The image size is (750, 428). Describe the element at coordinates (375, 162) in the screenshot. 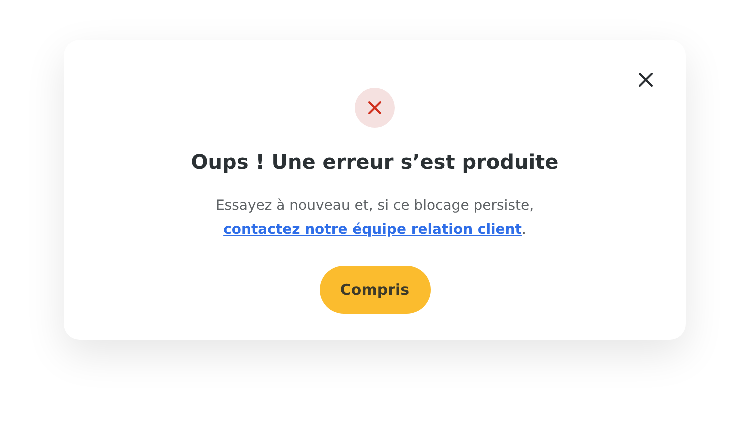

I see `dialog-title: Oups ! Une erreur s’est produite` at that location.